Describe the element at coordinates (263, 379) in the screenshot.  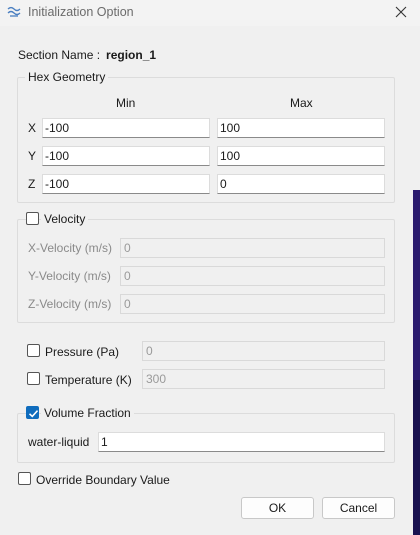
I see `temperature-field: 300` at that location.